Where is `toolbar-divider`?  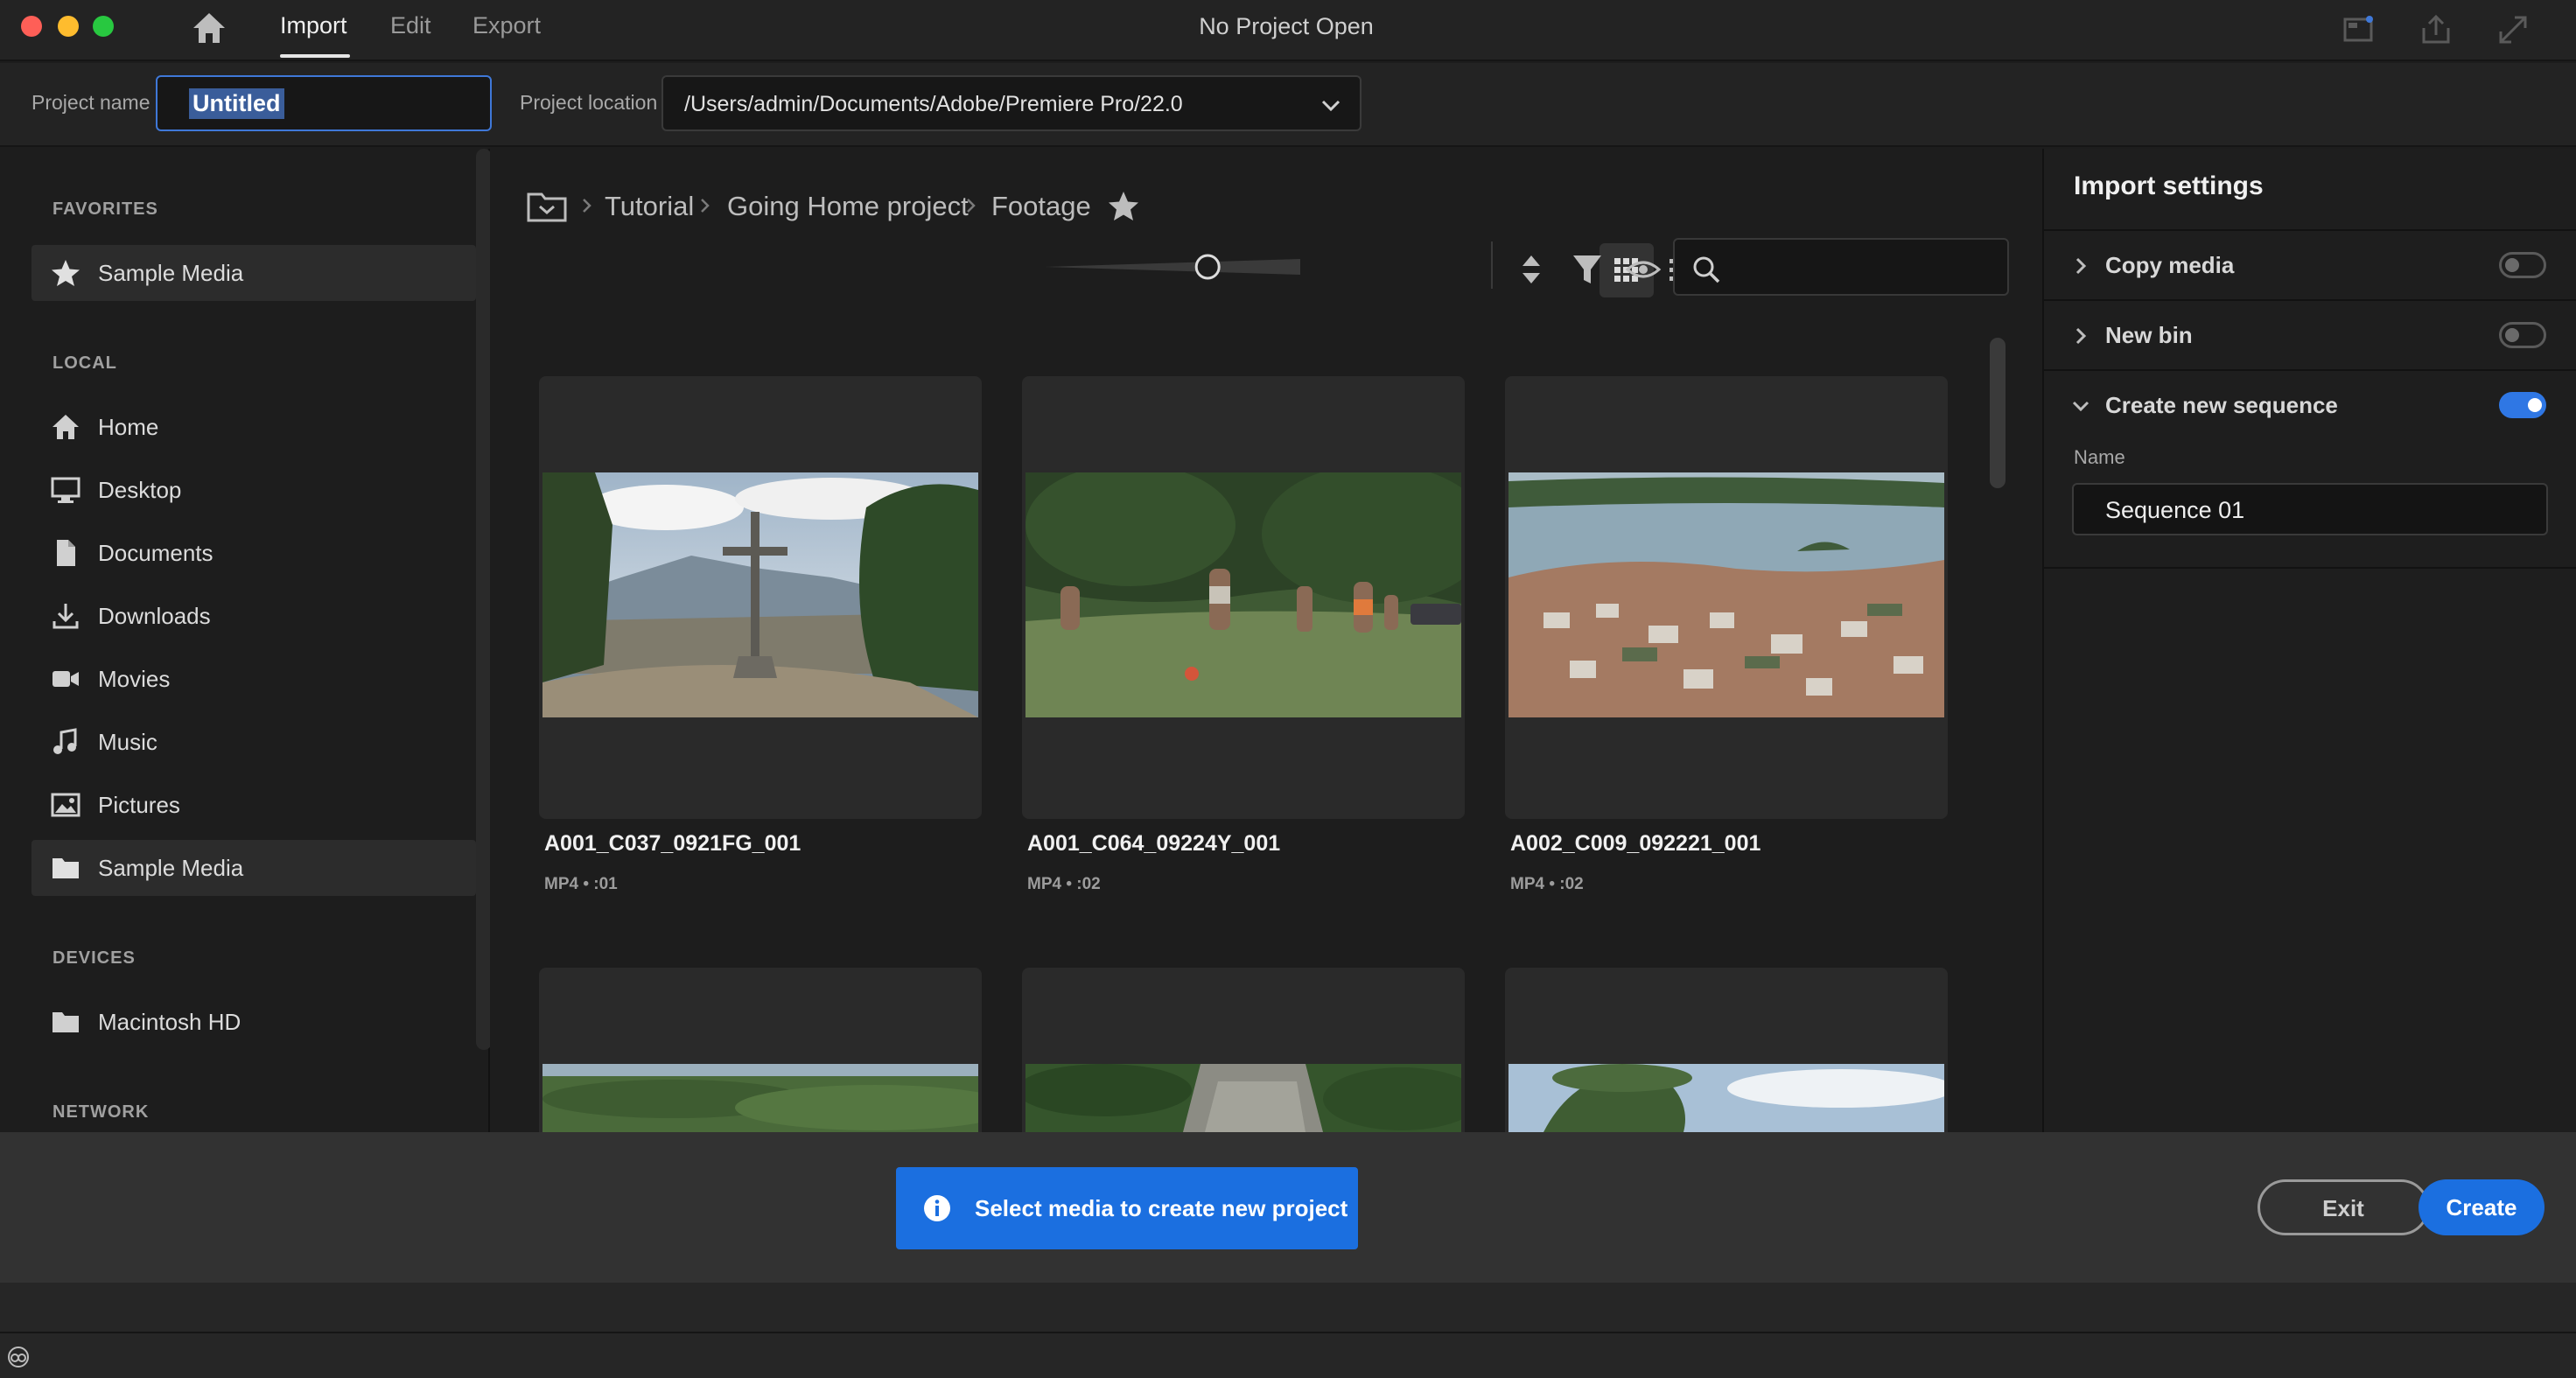 toolbar-divider is located at coordinates (1492, 265).